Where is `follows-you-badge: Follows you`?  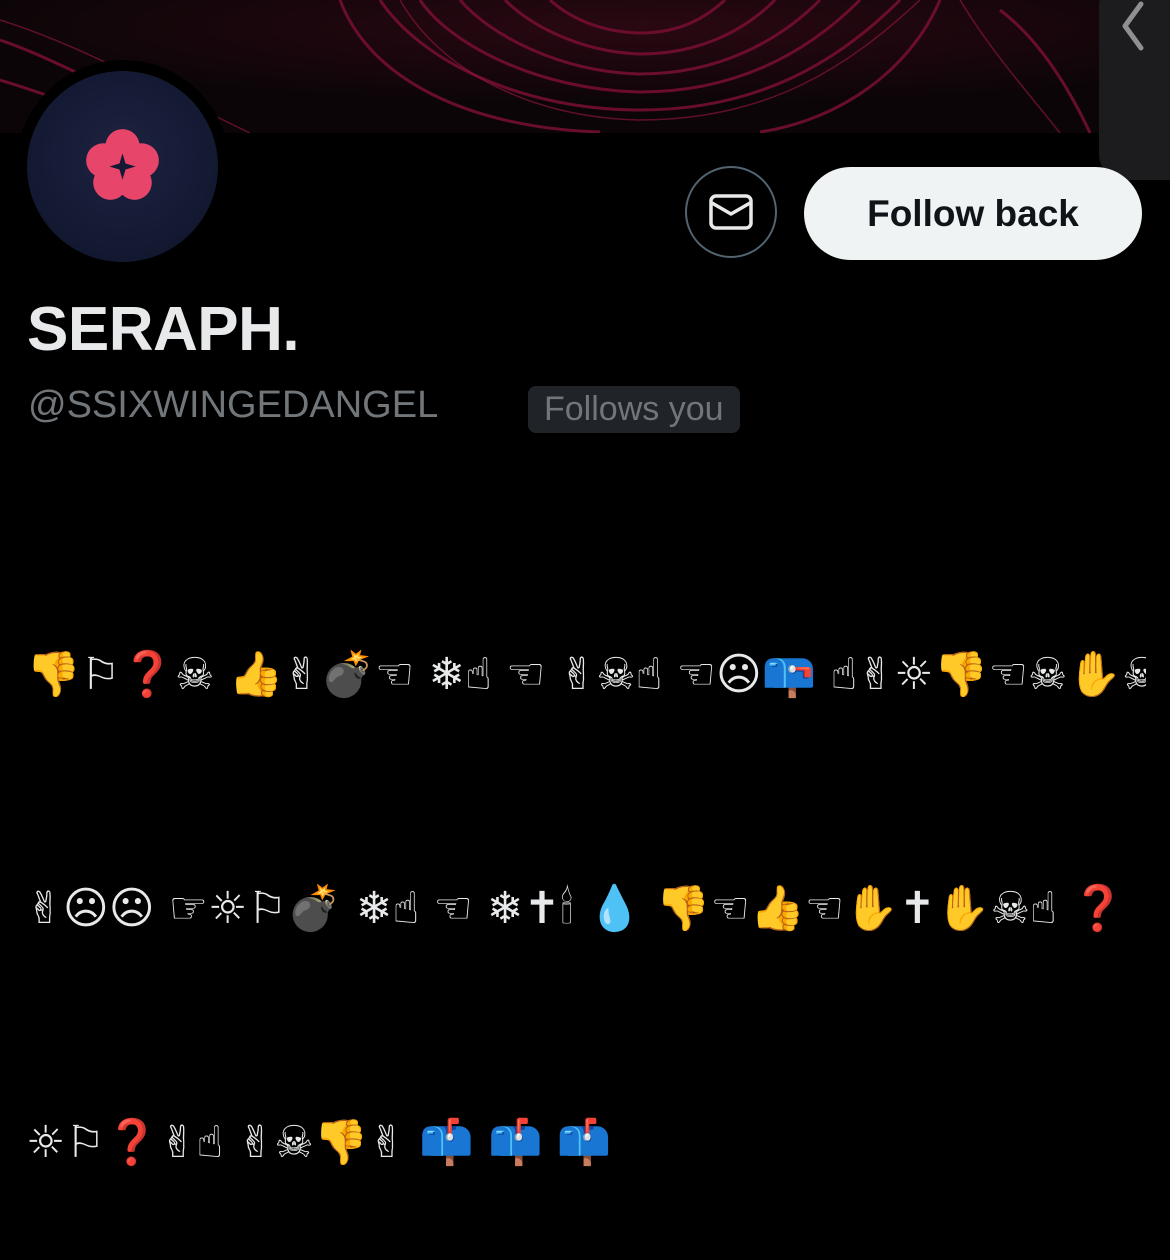
follows-you-badge: Follows you is located at coordinates (634, 409).